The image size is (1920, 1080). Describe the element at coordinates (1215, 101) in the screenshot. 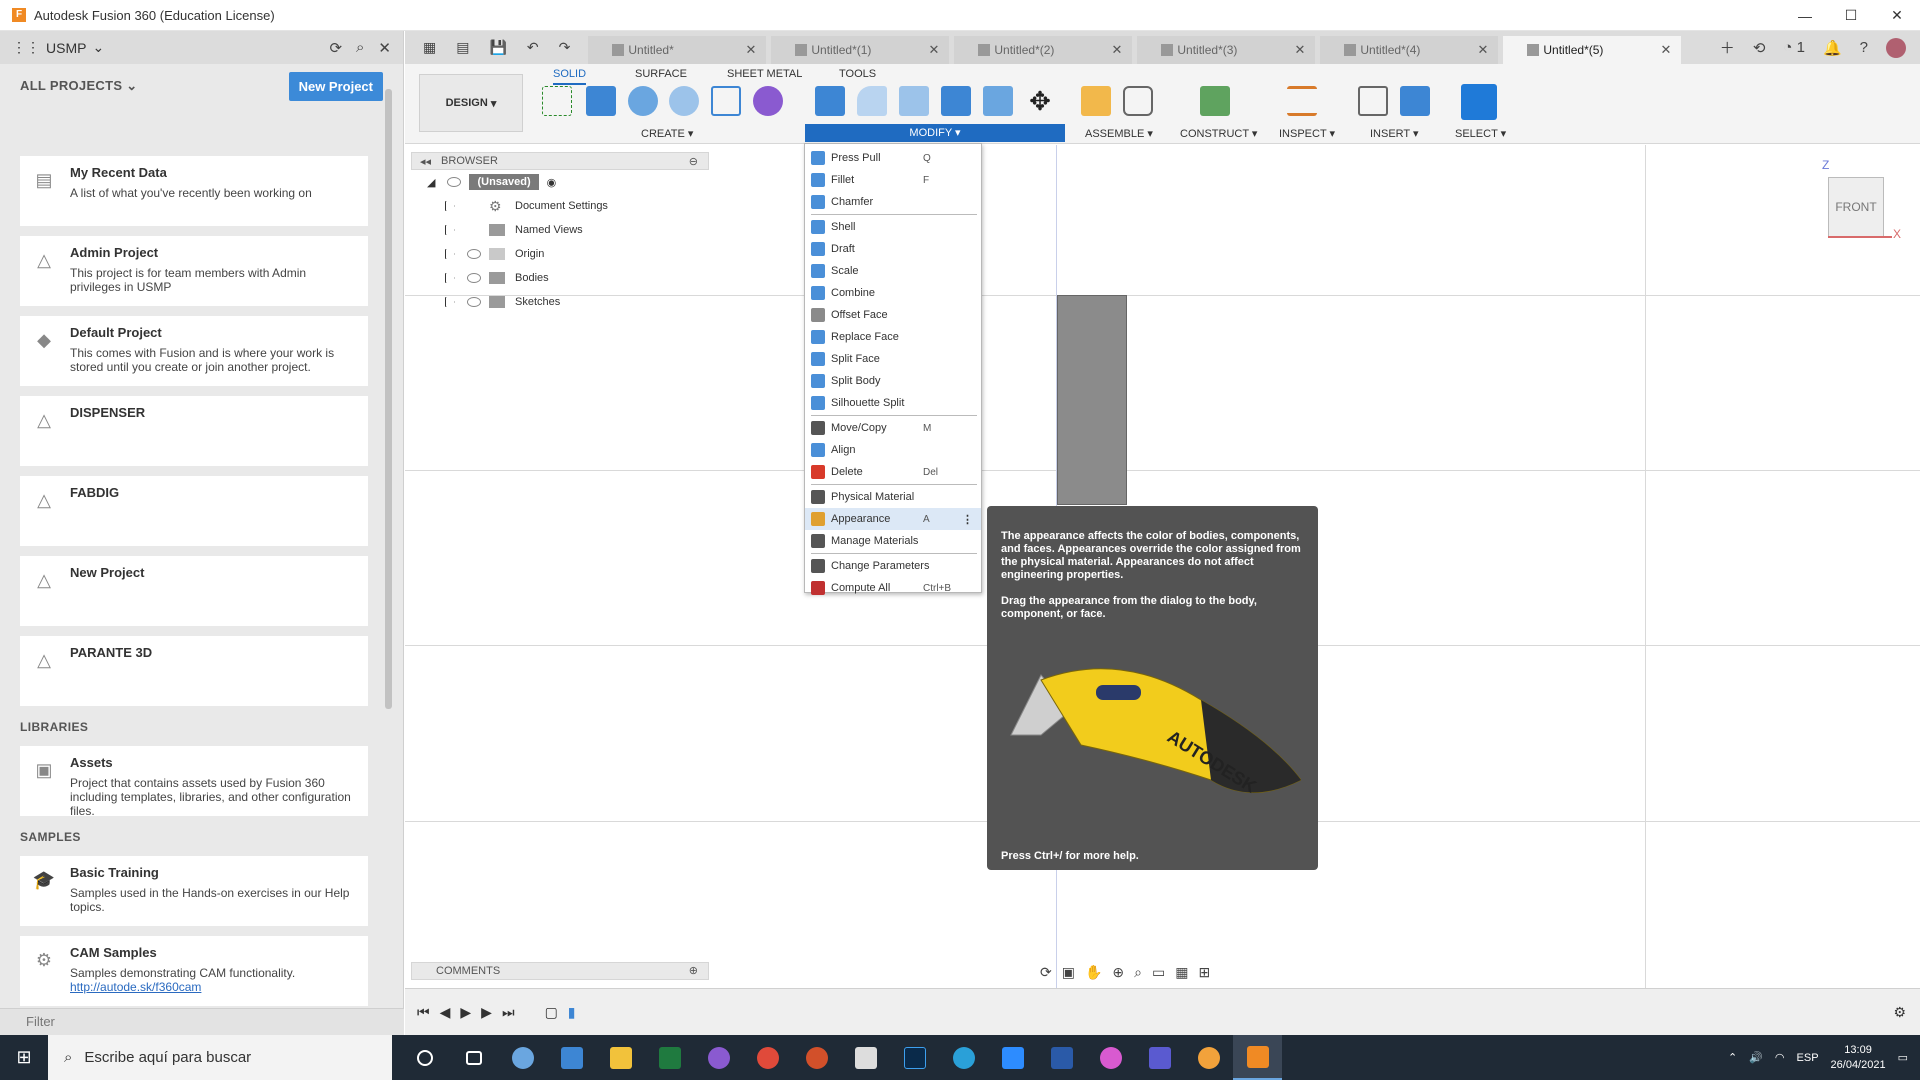

I see `offset-plane-icon` at that location.